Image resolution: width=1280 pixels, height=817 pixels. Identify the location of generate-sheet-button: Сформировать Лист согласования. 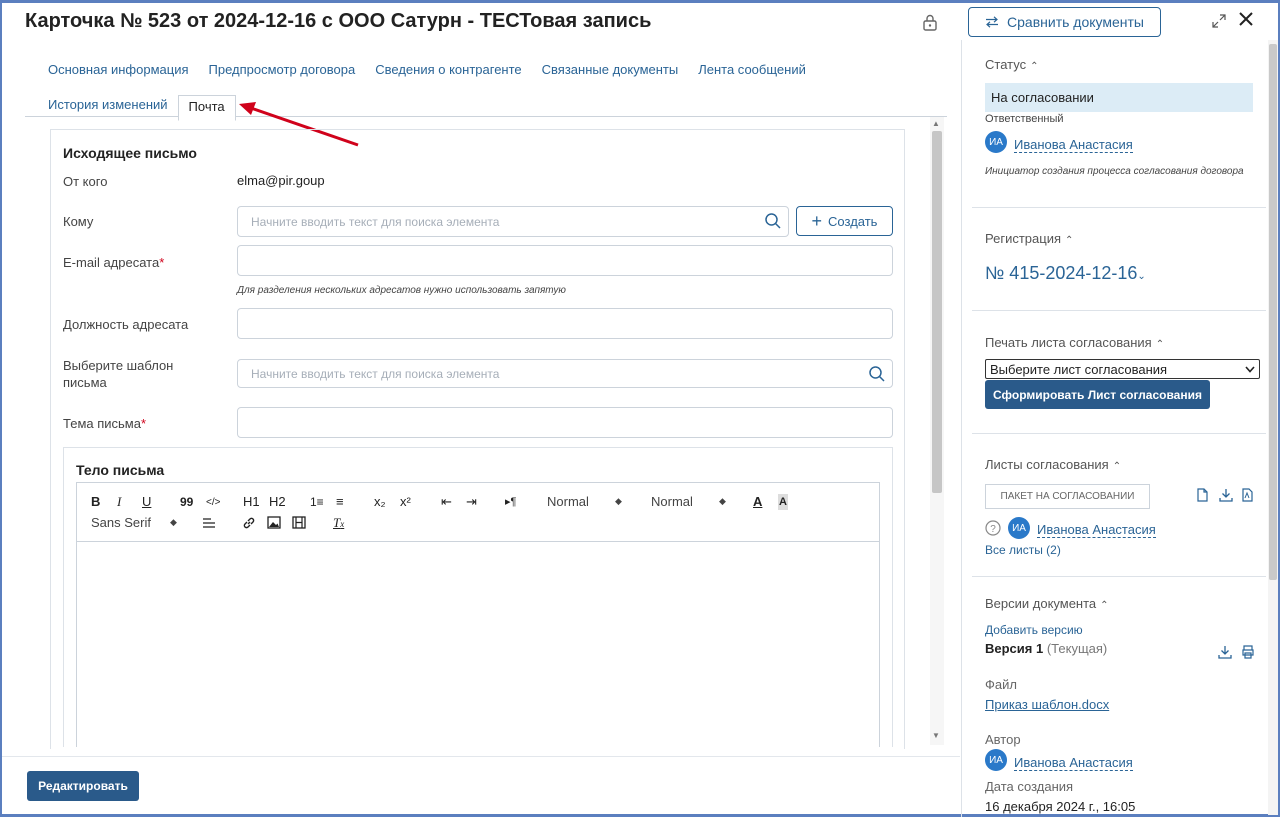
(1097, 394).